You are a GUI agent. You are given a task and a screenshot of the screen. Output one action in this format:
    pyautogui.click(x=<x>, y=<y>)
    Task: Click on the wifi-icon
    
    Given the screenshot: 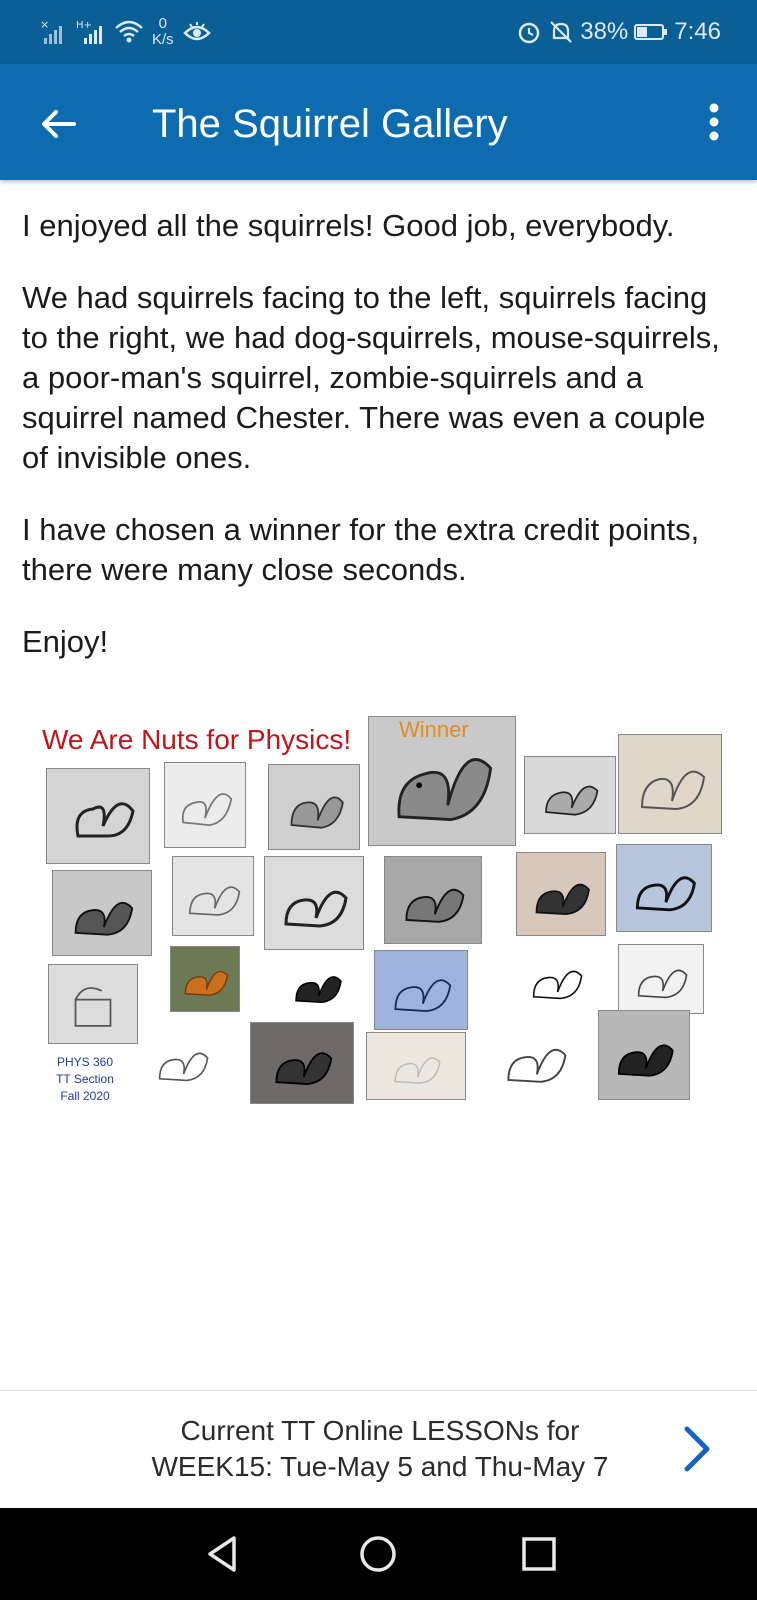 What is the action you would take?
    pyautogui.click(x=129, y=31)
    